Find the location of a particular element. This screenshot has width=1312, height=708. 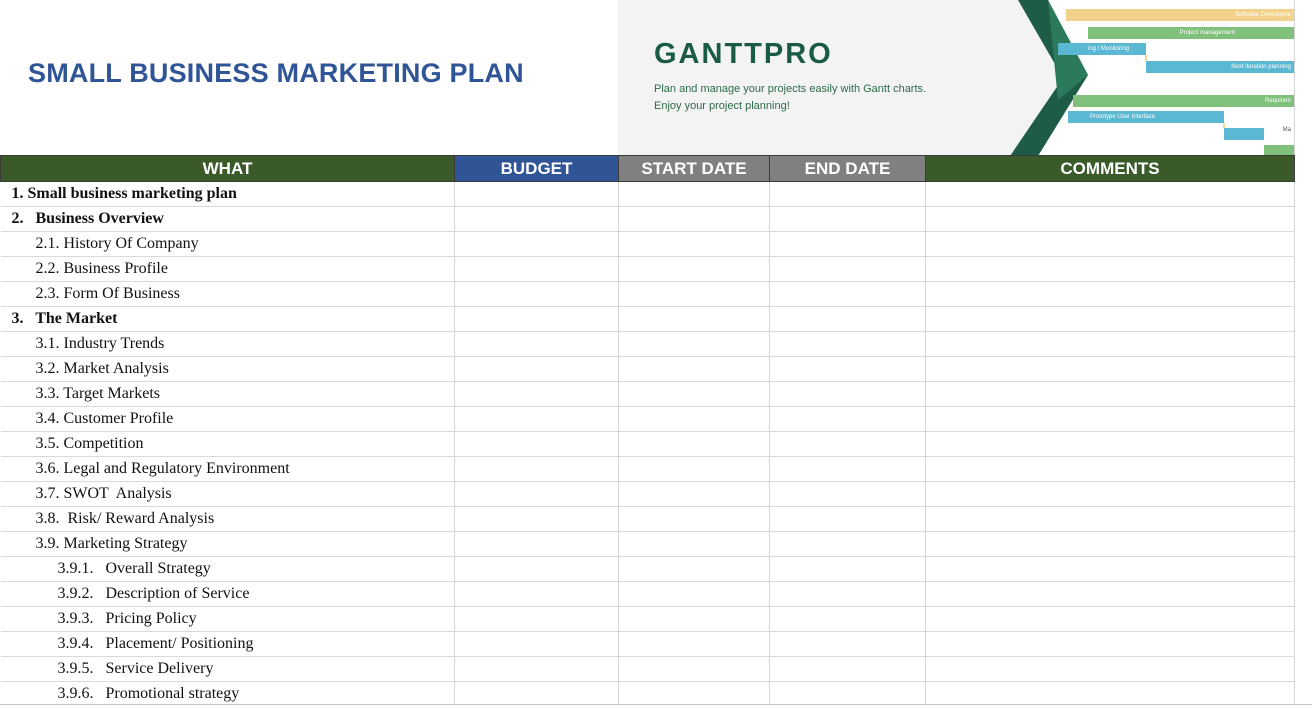

cell-what: 1. Small business marketing plan is located at coordinates (227, 194).